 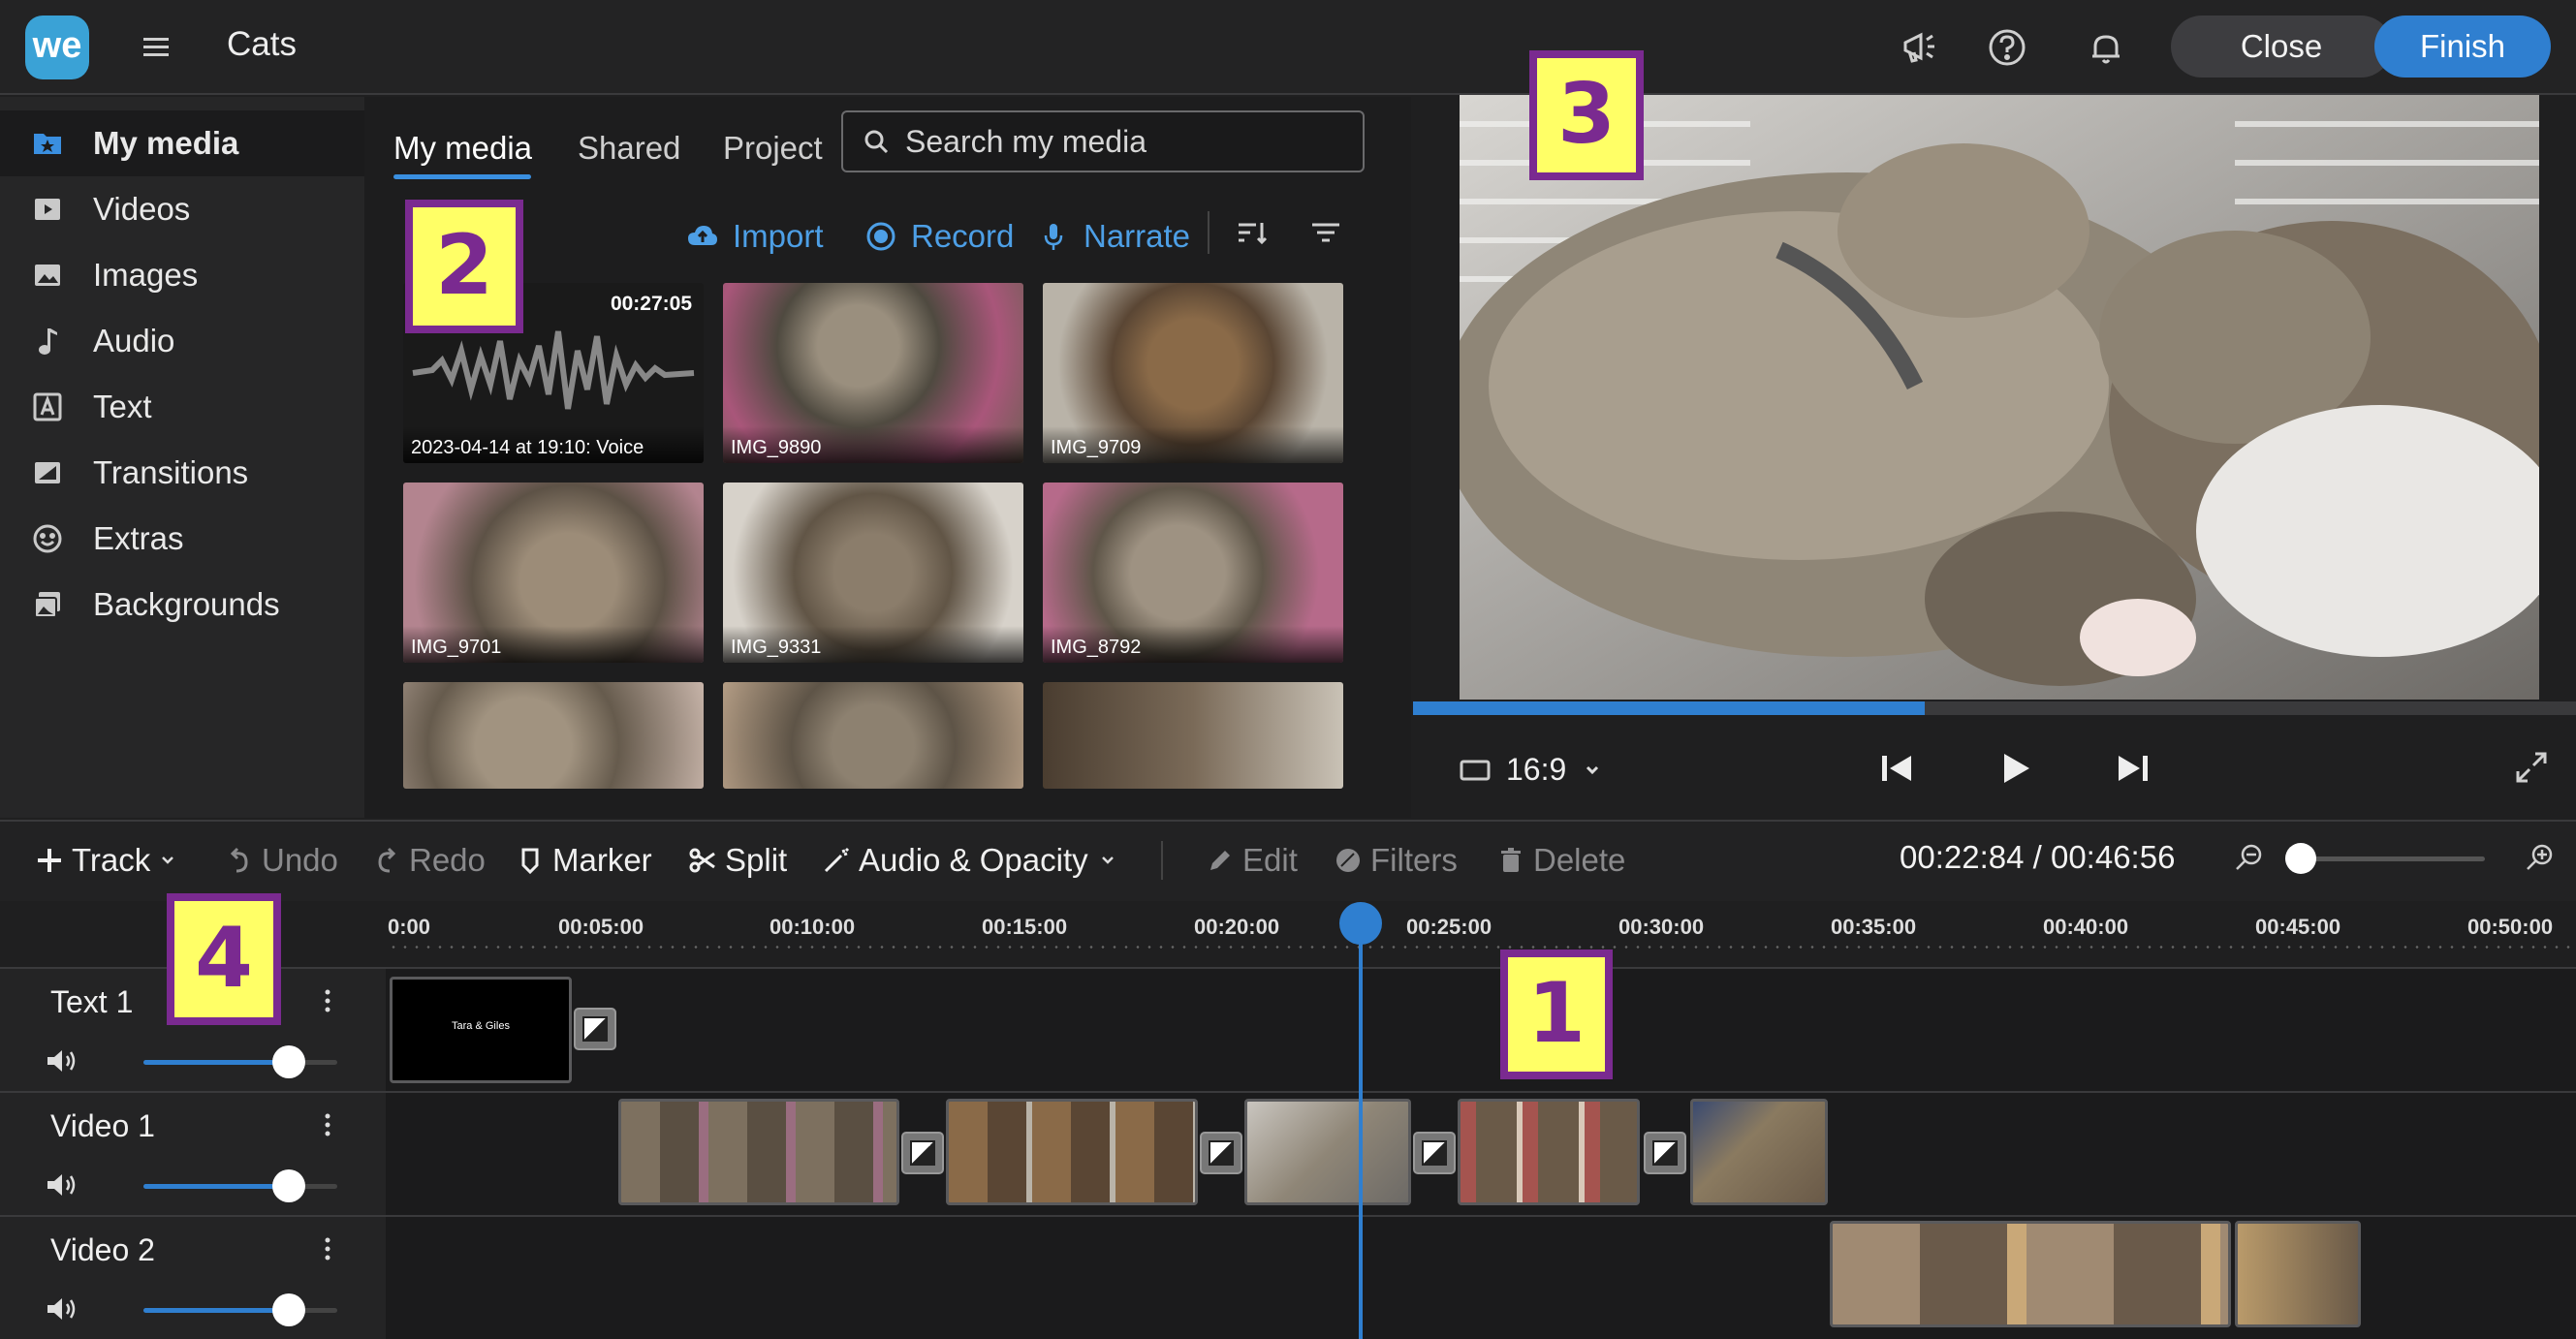 What do you see at coordinates (156, 47) in the screenshot?
I see `menu-icon` at bounding box center [156, 47].